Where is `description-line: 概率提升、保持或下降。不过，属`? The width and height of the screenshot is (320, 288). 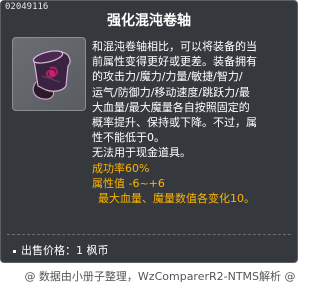 description-line: 概率提升、保持或下降。不过，属 is located at coordinates (174, 123).